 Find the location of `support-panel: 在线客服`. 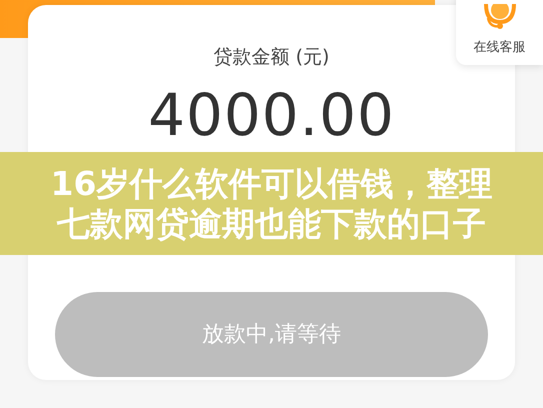

support-panel: 在线客服 is located at coordinates (499, 32).